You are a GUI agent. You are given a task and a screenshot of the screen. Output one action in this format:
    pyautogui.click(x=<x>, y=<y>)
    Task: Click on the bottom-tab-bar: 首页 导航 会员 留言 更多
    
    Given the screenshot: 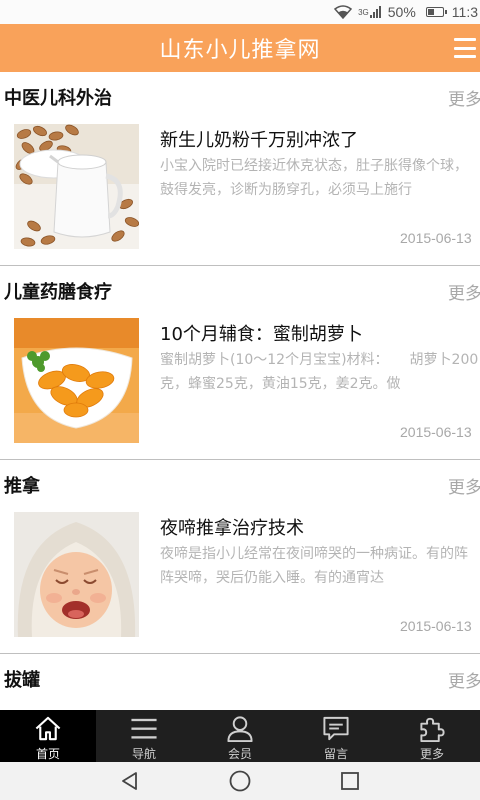 What is the action you would take?
    pyautogui.click(x=240, y=736)
    